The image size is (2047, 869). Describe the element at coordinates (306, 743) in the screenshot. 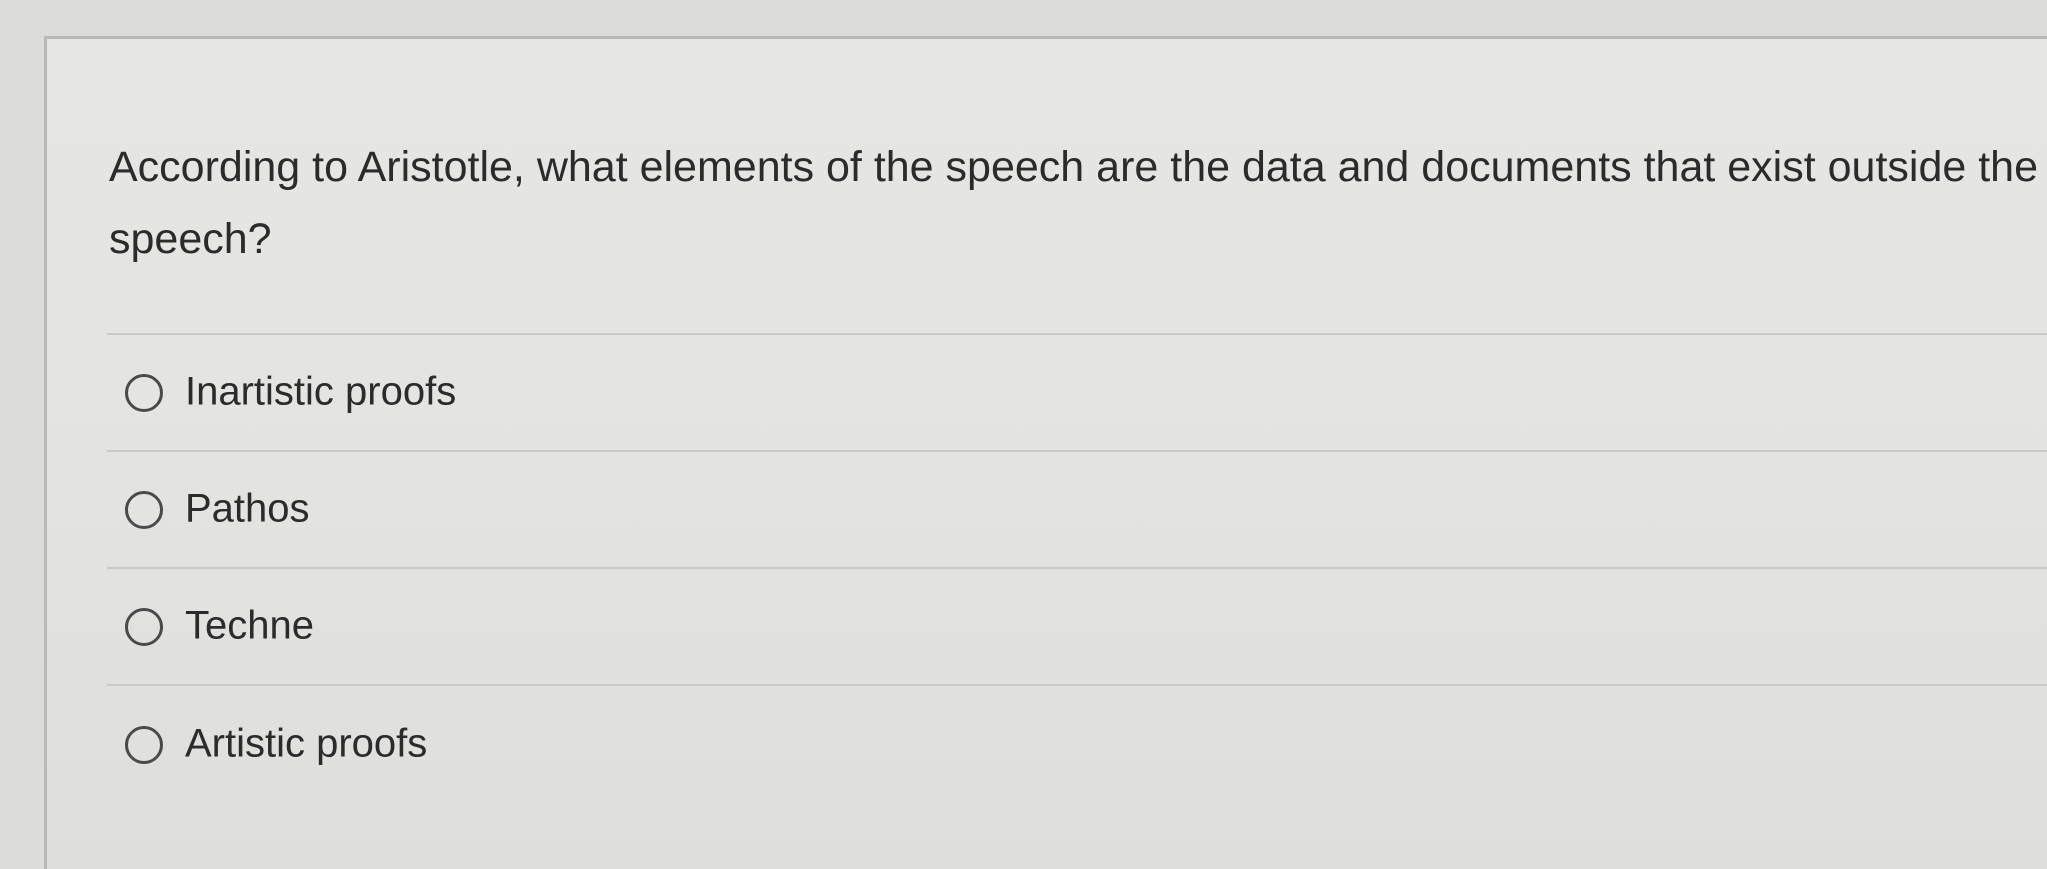

I see `answer-label: Artistic proofs` at that location.